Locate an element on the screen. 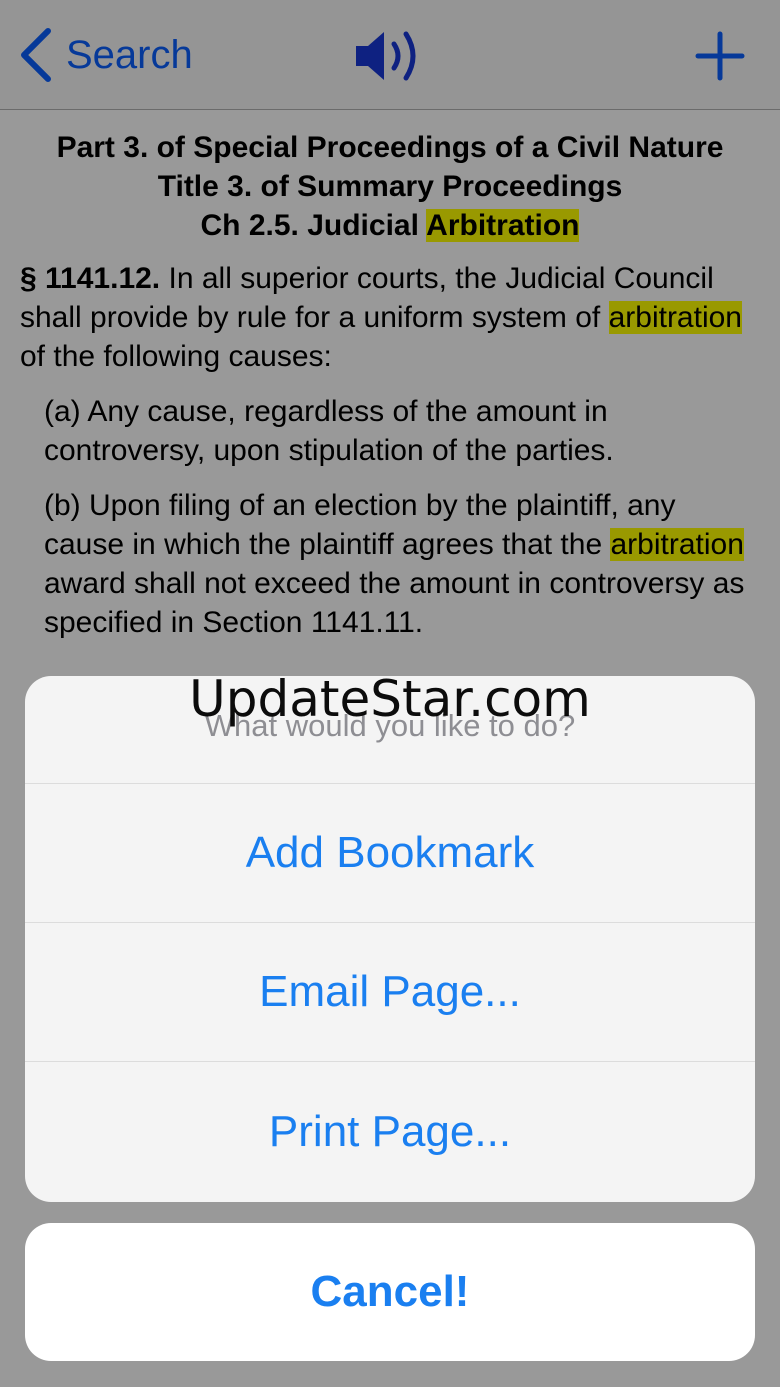  add-bookmark-button: Add Bookmark is located at coordinates (390, 853).